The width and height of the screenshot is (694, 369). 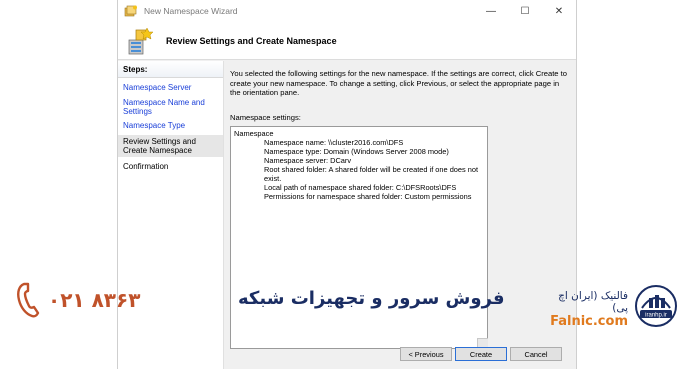 I want to click on create-button: Create, so click(x=481, y=354).